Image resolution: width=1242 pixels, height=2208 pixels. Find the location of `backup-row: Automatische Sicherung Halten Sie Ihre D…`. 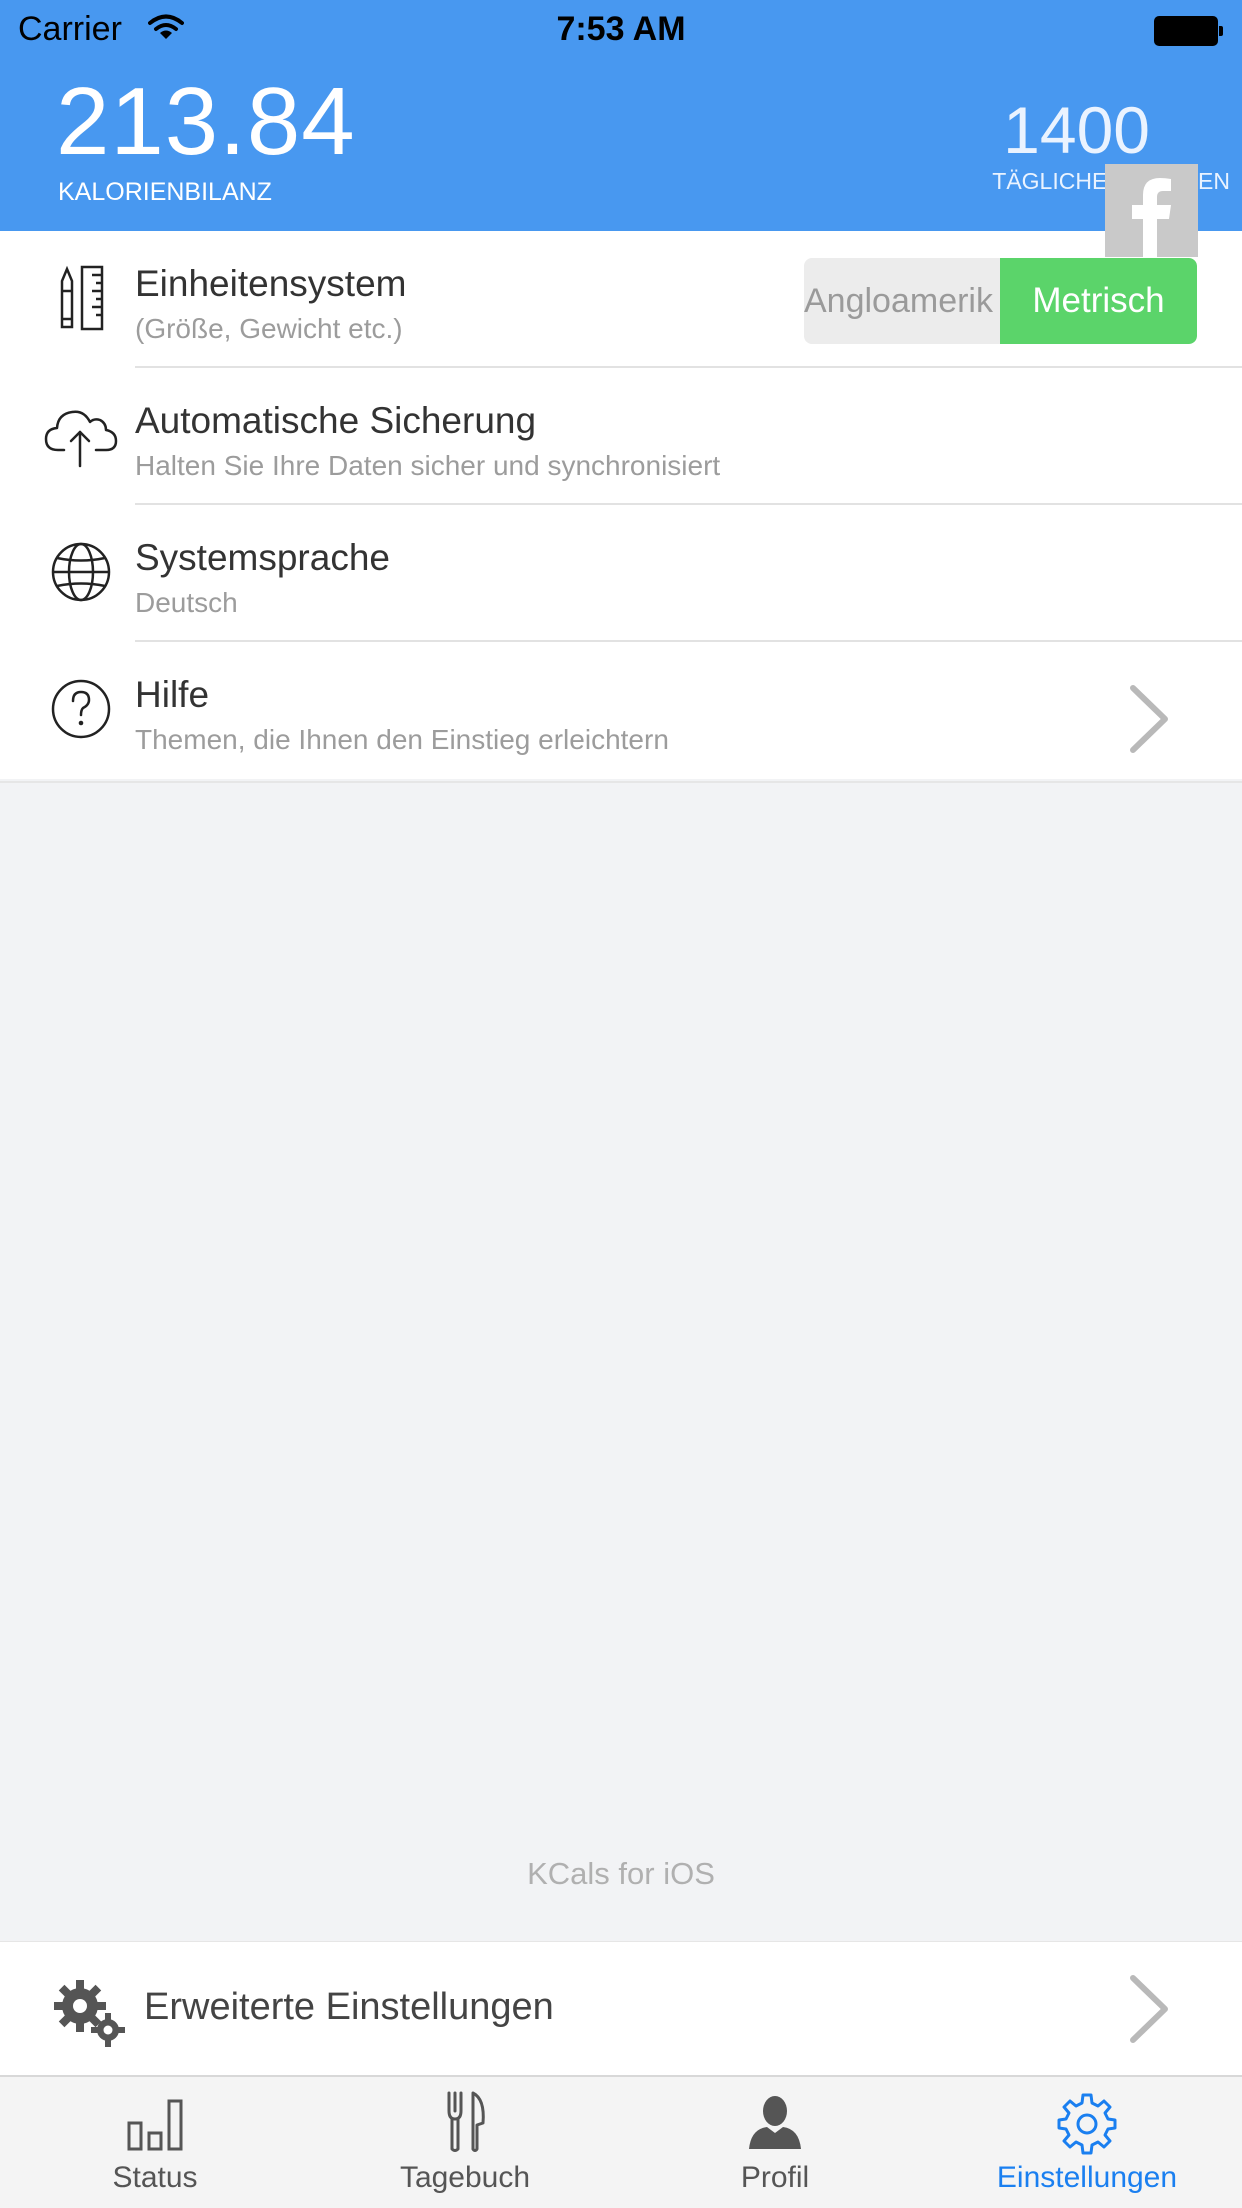

backup-row: Automatische Sicherung Halten Sie Ihre D… is located at coordinates (621, 436).